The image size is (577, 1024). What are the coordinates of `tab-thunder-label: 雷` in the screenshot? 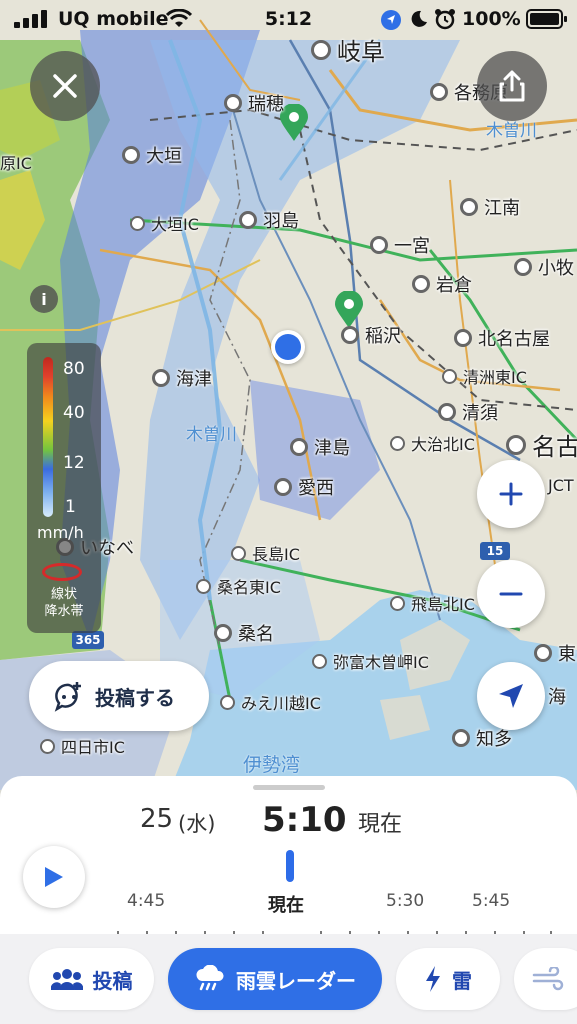 It's located at (462, 980).